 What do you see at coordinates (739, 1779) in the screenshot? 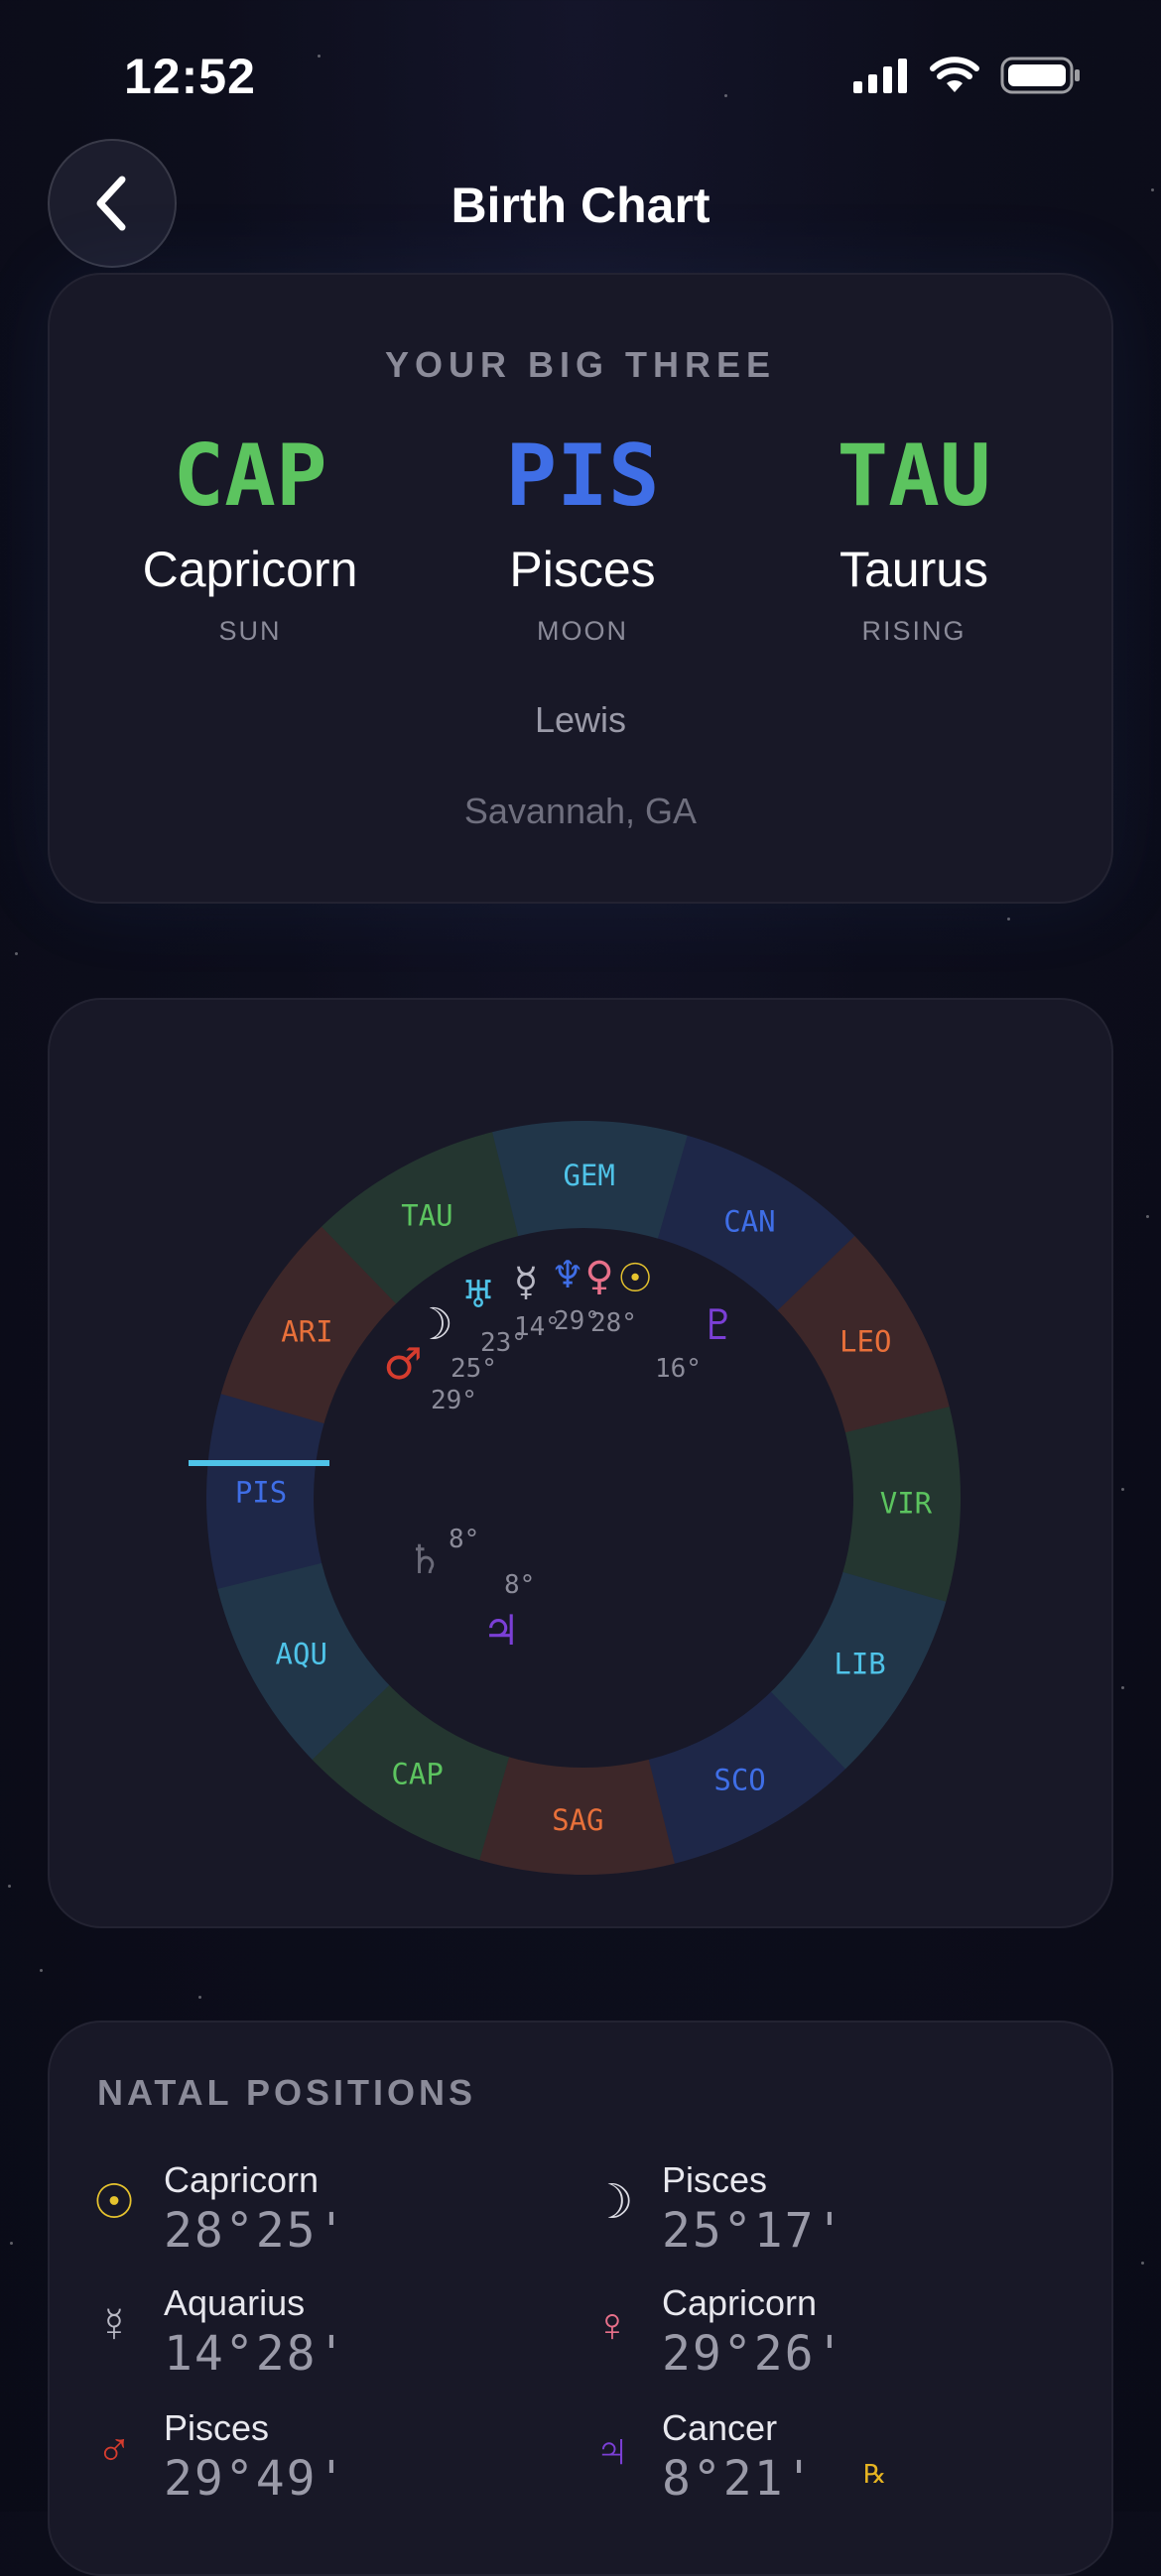
I see `zodiac-label-sco: SCO` at bounding box center [739, 1779].